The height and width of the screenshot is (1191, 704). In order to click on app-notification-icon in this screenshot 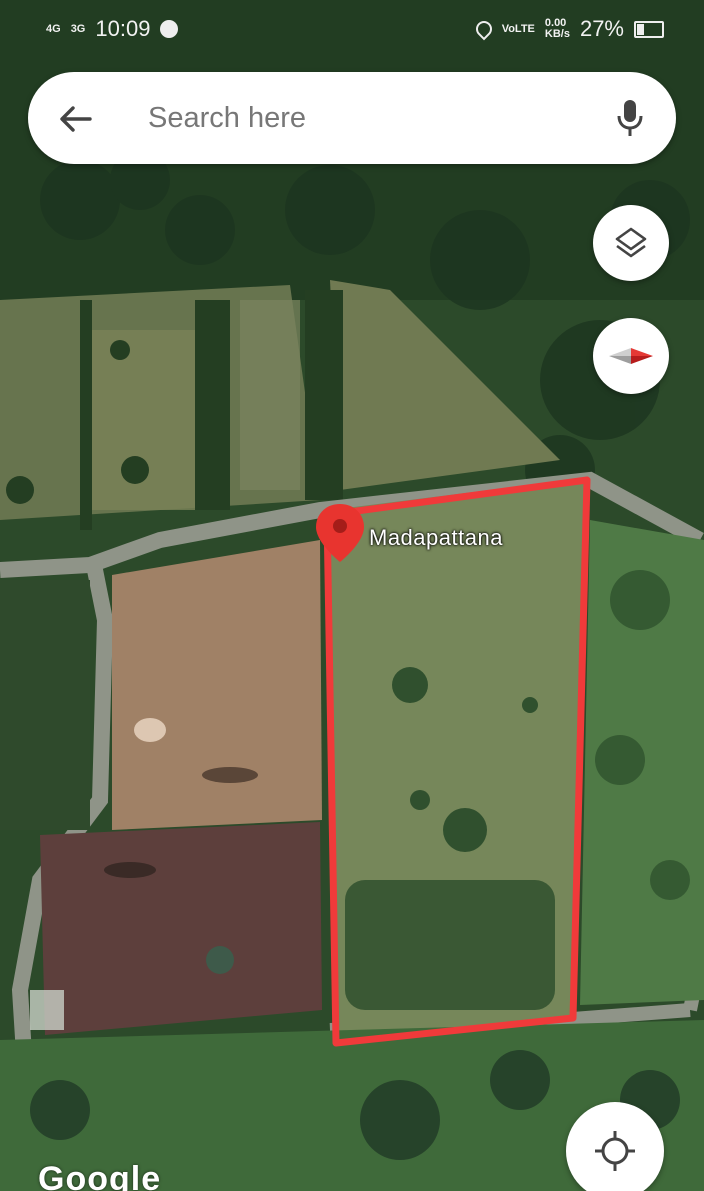, I will do `click(169, 29)`.